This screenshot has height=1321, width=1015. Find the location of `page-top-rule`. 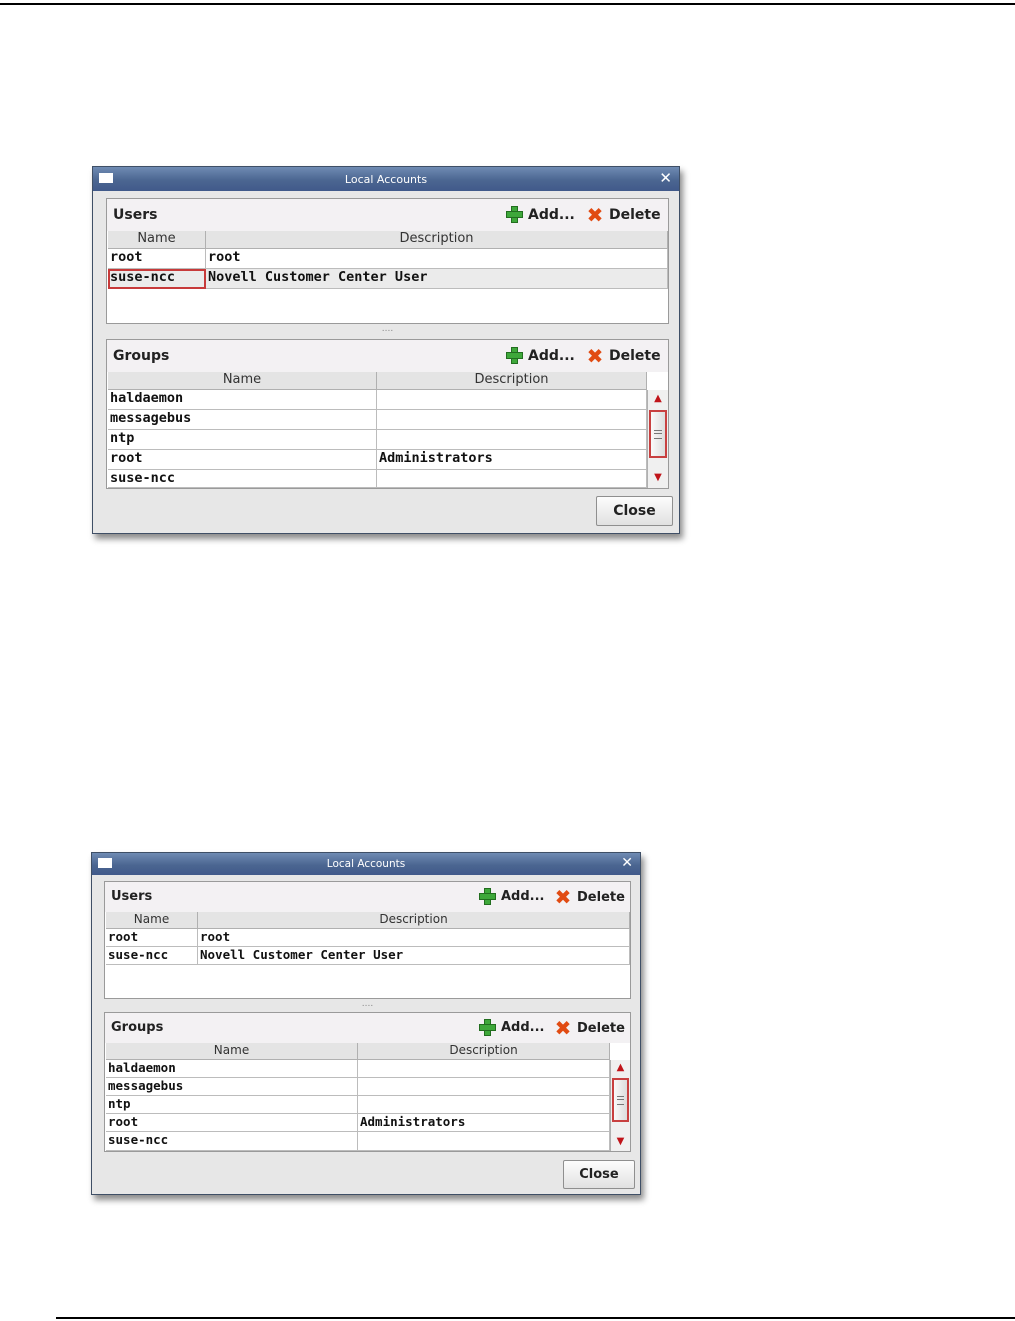

page-top-rule is located at coordinates (507, 4).